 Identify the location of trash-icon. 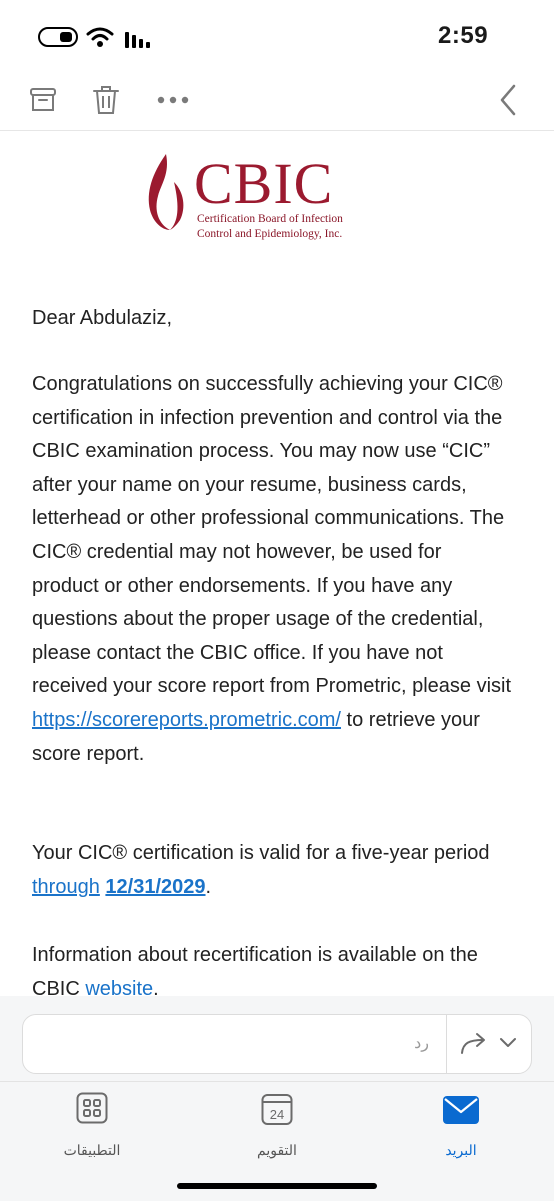
(106, 100).